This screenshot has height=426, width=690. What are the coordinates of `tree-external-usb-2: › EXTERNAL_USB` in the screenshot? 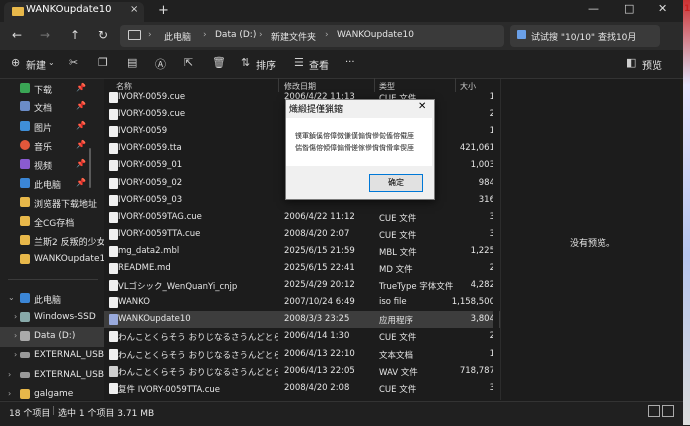 It's located at (52, 376).